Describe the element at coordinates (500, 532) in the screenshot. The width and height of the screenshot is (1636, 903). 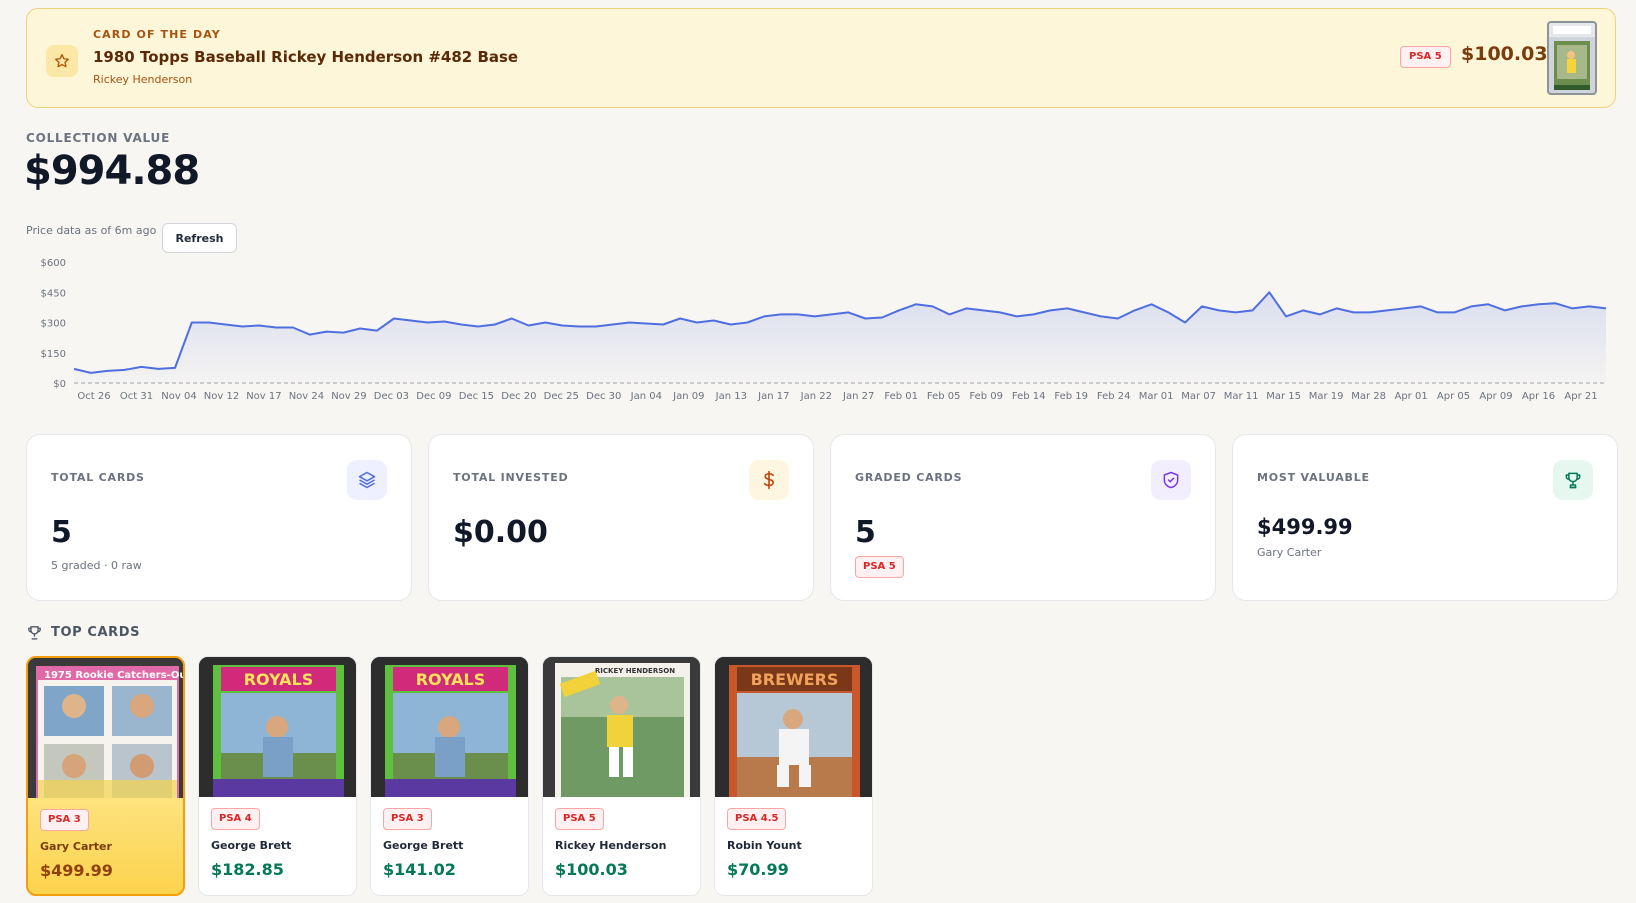
I see `stat-value: $0.00` at that location.